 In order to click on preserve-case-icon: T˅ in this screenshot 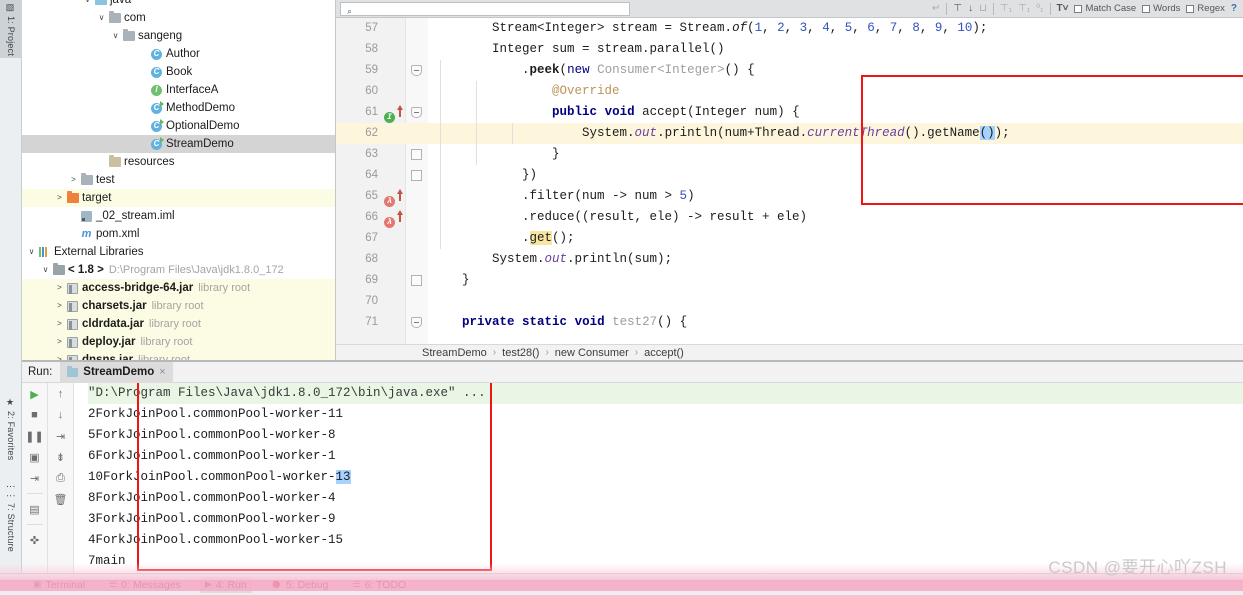, I will do `click(1063, 8)`.